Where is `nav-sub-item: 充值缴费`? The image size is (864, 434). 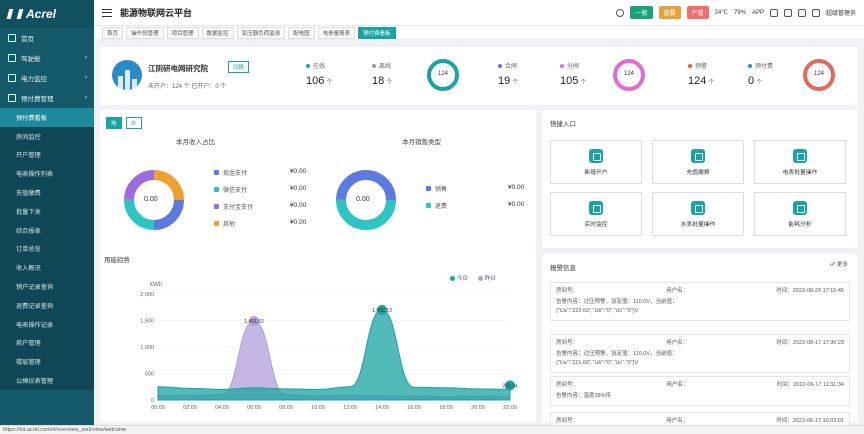 nav-sub-item: 充值缴费 is located at coordinates (47, 192).